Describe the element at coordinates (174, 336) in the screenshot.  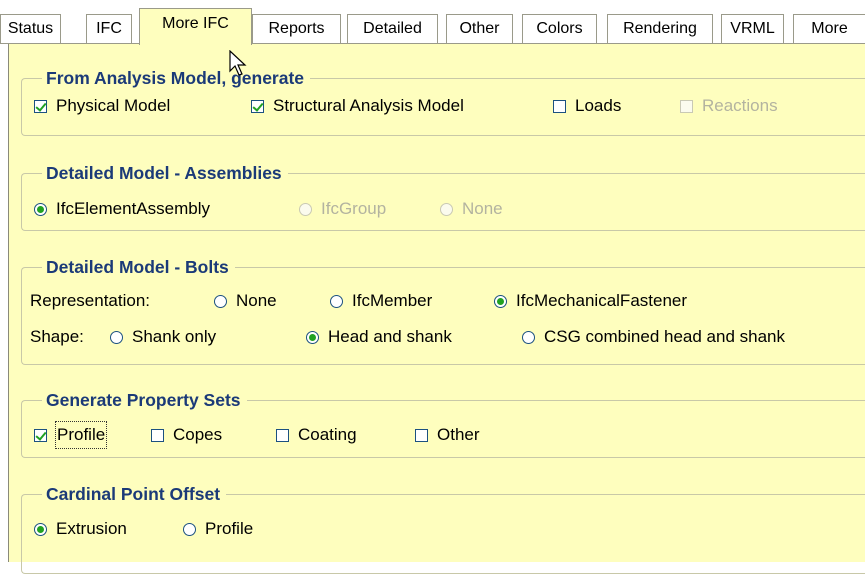
I see `shape-shank-only-label: Shank only` at that location.